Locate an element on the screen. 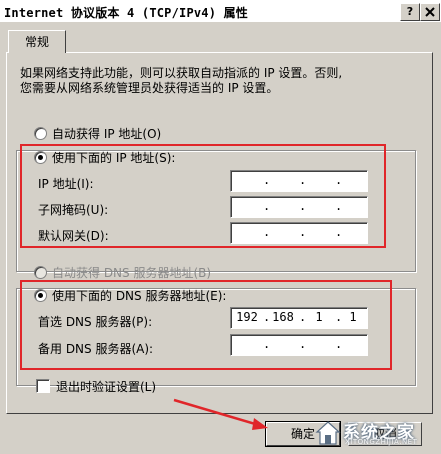 The height and width of the screenshot is (454, 441). validate-label: 退出时验证设置(L) is located at coordinates (106, 387).